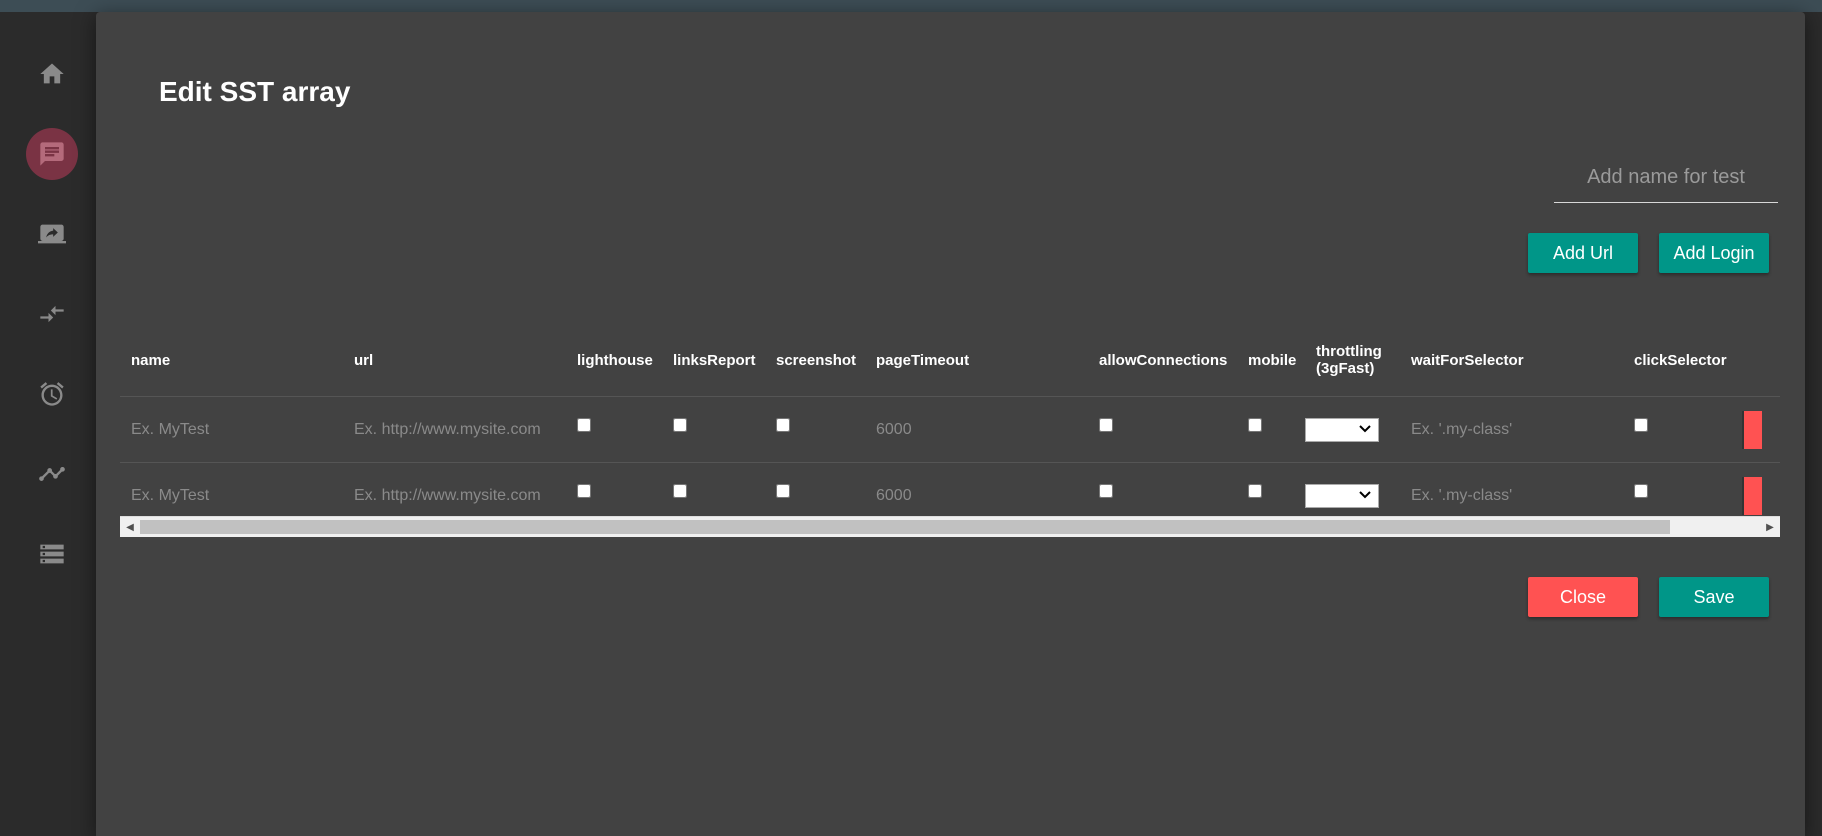 The width and height of the screenshot is (1822, 836). What do you see at coordinates (454, 360) in the screenshot?
I see `col-header-url: url` at bounding box center [454, 360].